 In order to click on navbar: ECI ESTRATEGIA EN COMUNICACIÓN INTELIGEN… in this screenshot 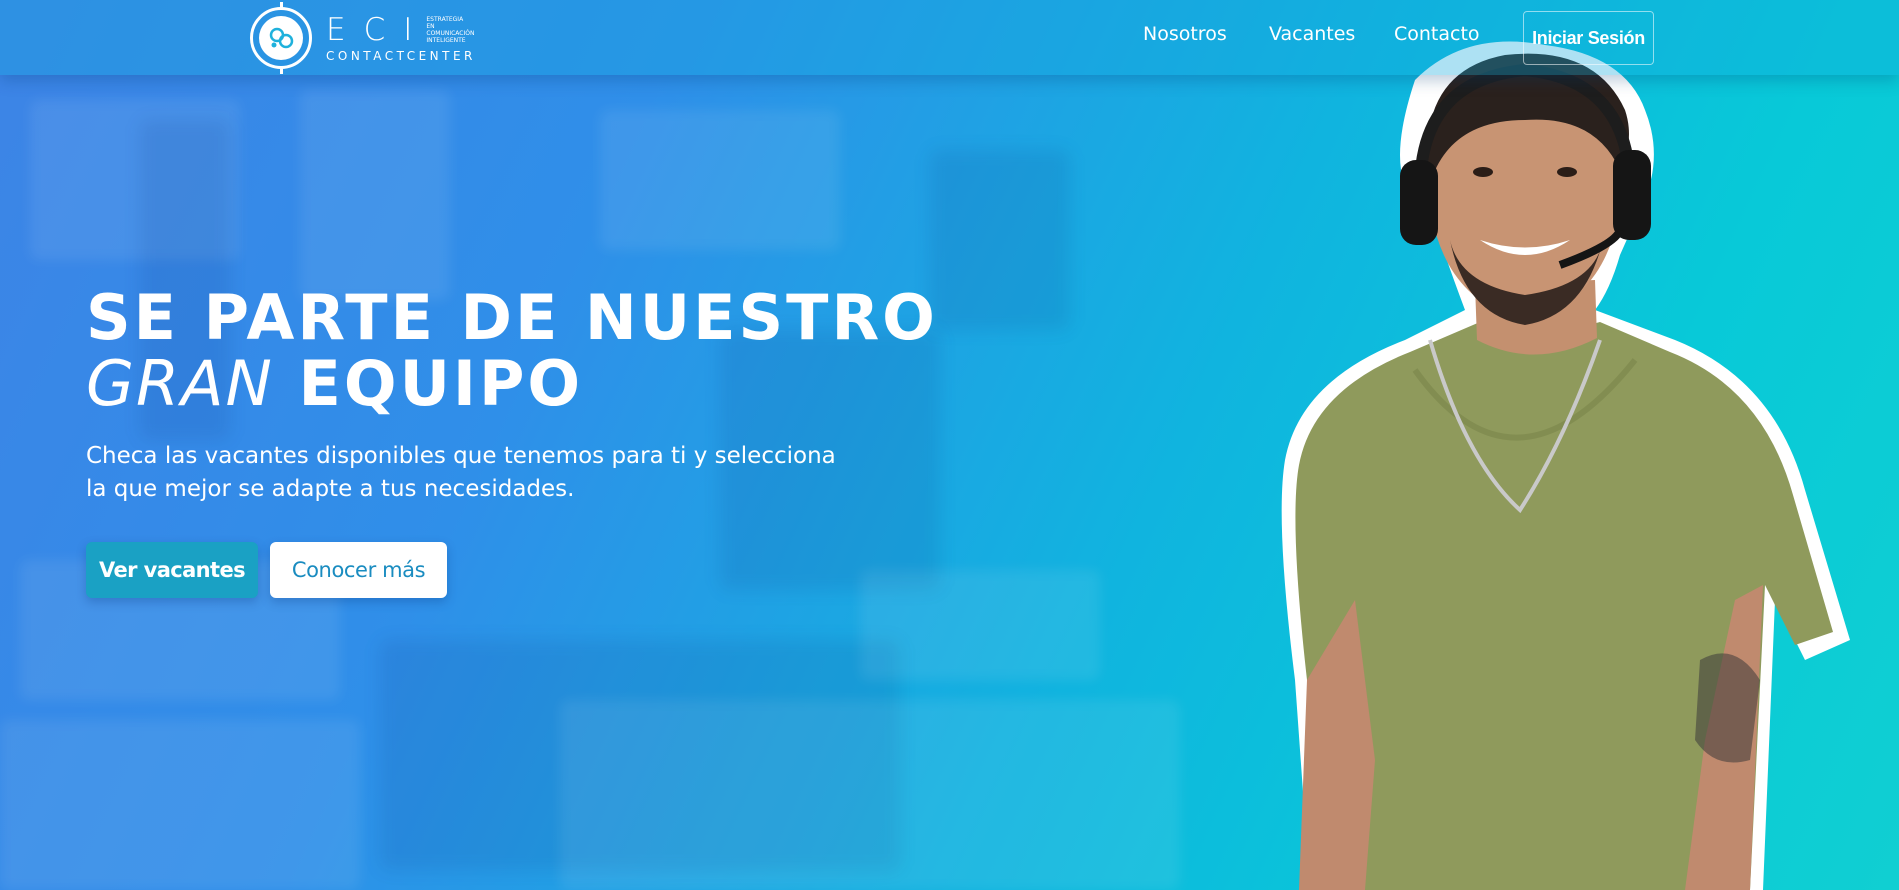, I will do `click(949, 37)`.